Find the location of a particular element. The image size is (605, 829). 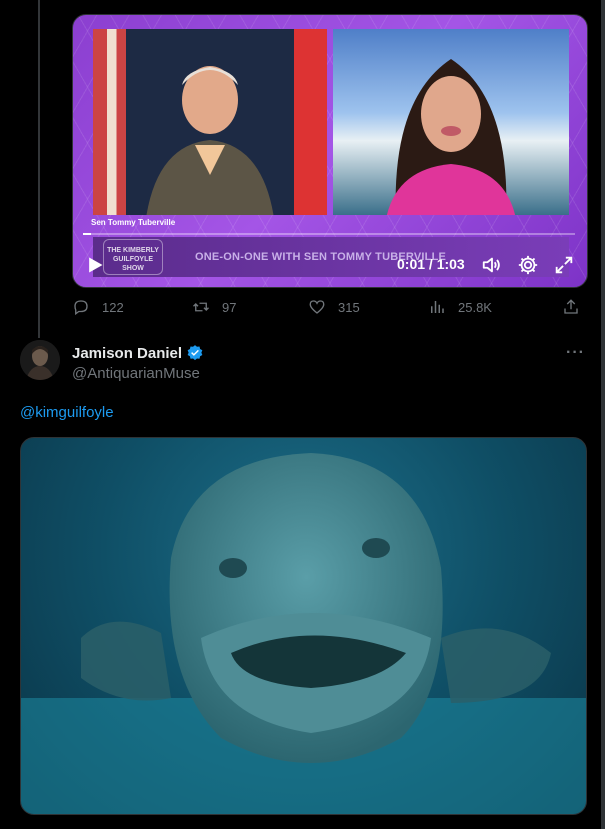

reply-icon is located at coordinates (81, 308).